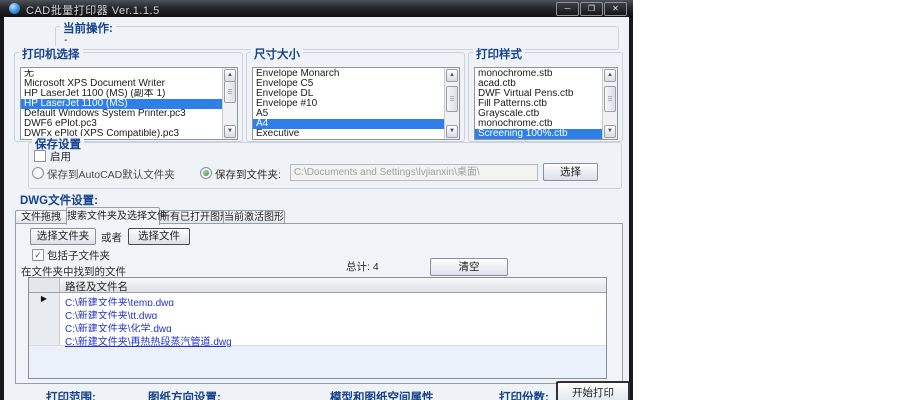 The width and height of the screenshot is (900, 400). I want to click on table-row: C:\新建文件夹\化学.dwg, so click(317, 327).